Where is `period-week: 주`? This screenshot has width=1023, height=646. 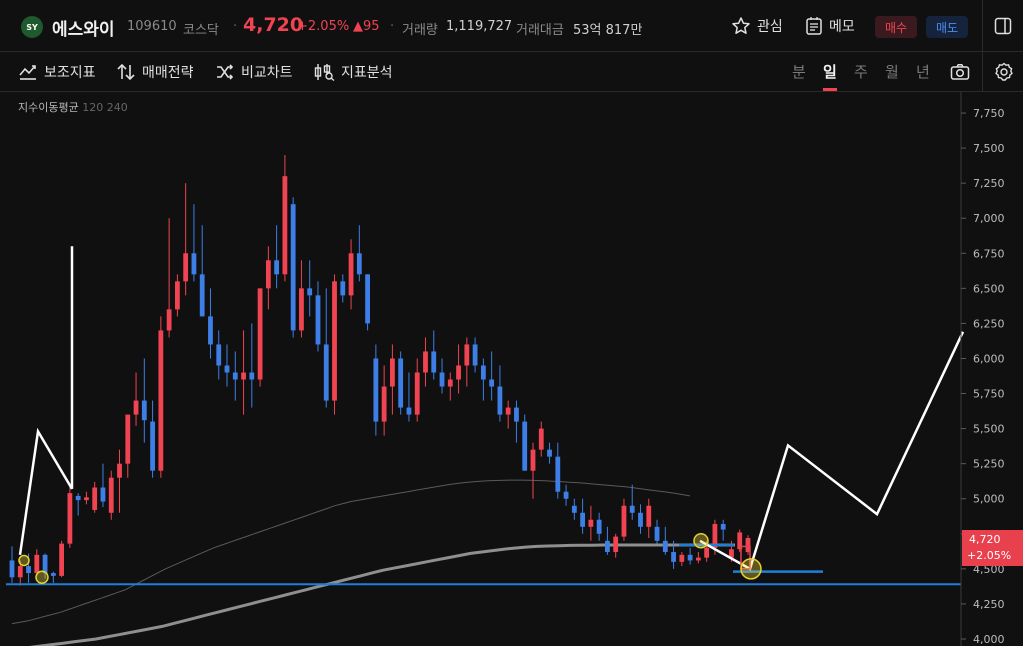
period-week: 주 is located at coordinates (861, 71).